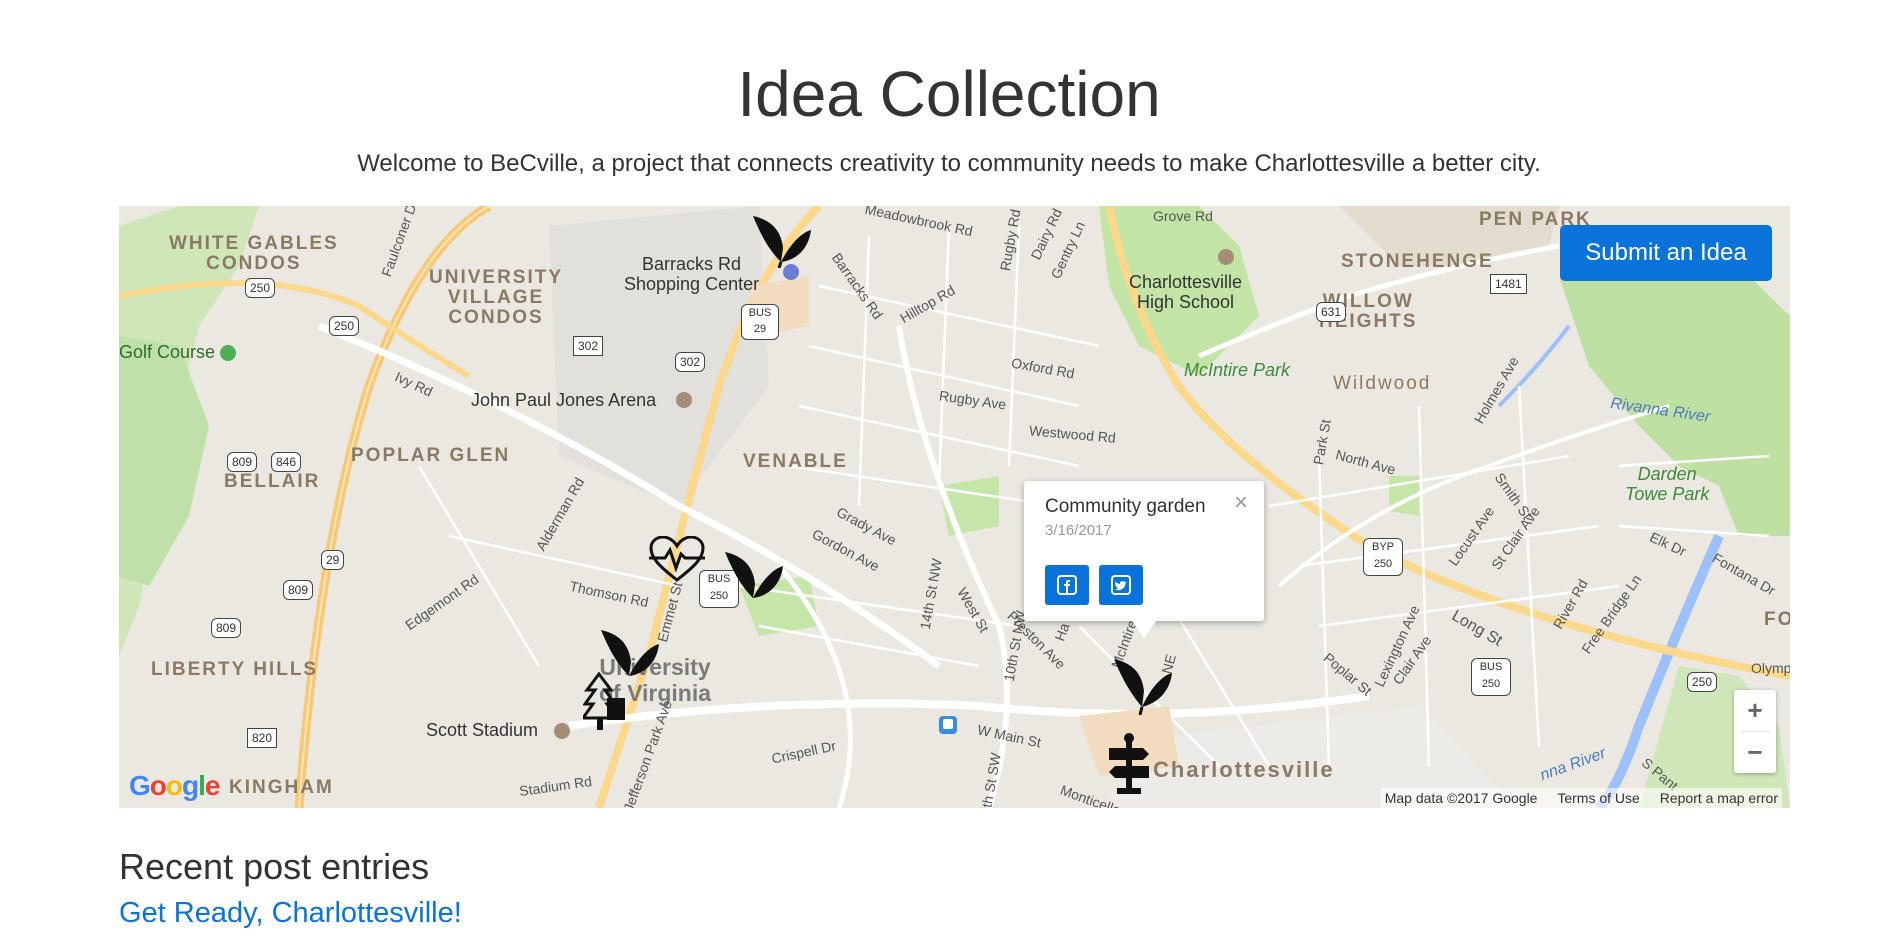  What do you see at coordinates (760, 322) in the screenshot?
I see `route-shield: BUS 29` at bounding box center [760, 322].